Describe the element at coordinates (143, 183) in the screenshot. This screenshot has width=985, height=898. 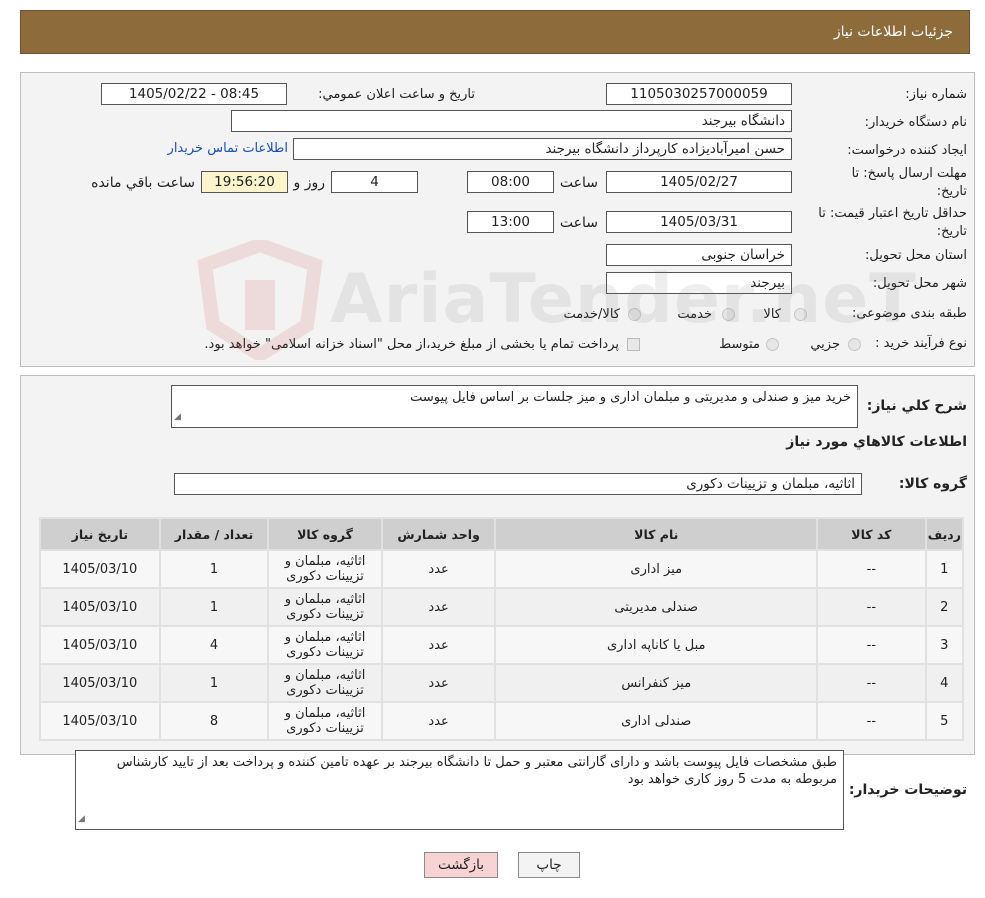
I see `remaining-time-label: ساعت باقي مانده` at that location.